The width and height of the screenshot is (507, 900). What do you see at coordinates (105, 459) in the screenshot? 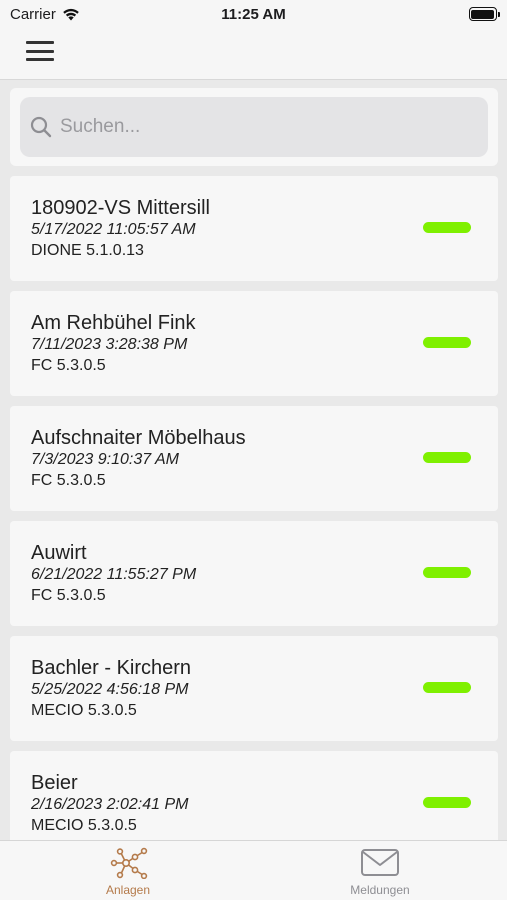
I see `item-date: 7/3/2023 9:10:37 AM` at bounding box center [105, 459].